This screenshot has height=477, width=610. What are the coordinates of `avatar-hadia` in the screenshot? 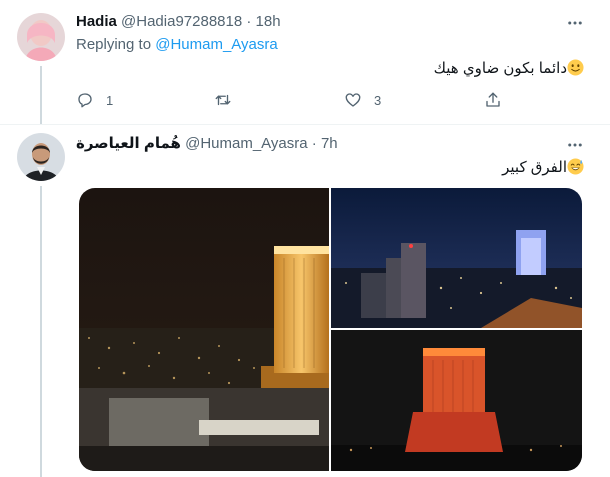 It's located at (41, 37).